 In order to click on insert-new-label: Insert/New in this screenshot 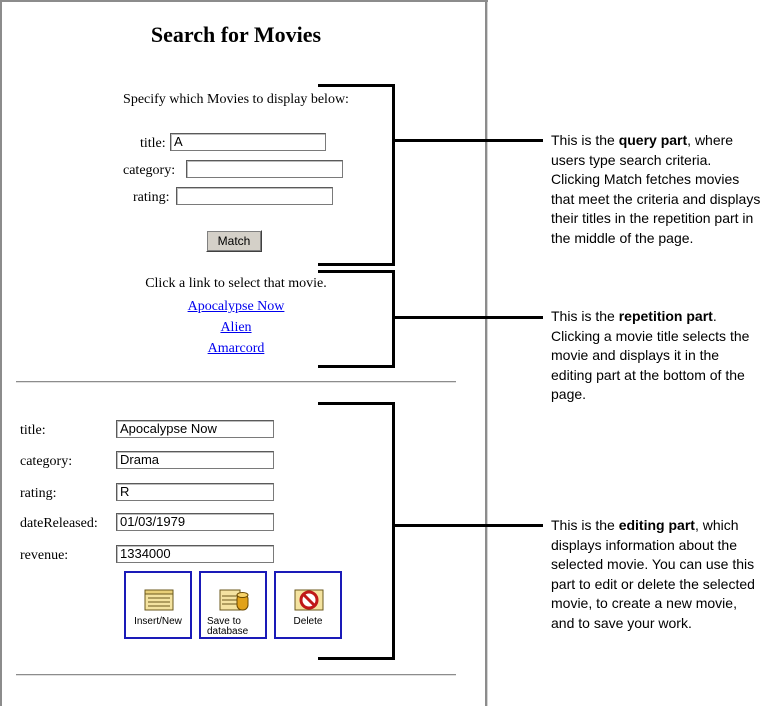, I will do `click(158, 621)`.